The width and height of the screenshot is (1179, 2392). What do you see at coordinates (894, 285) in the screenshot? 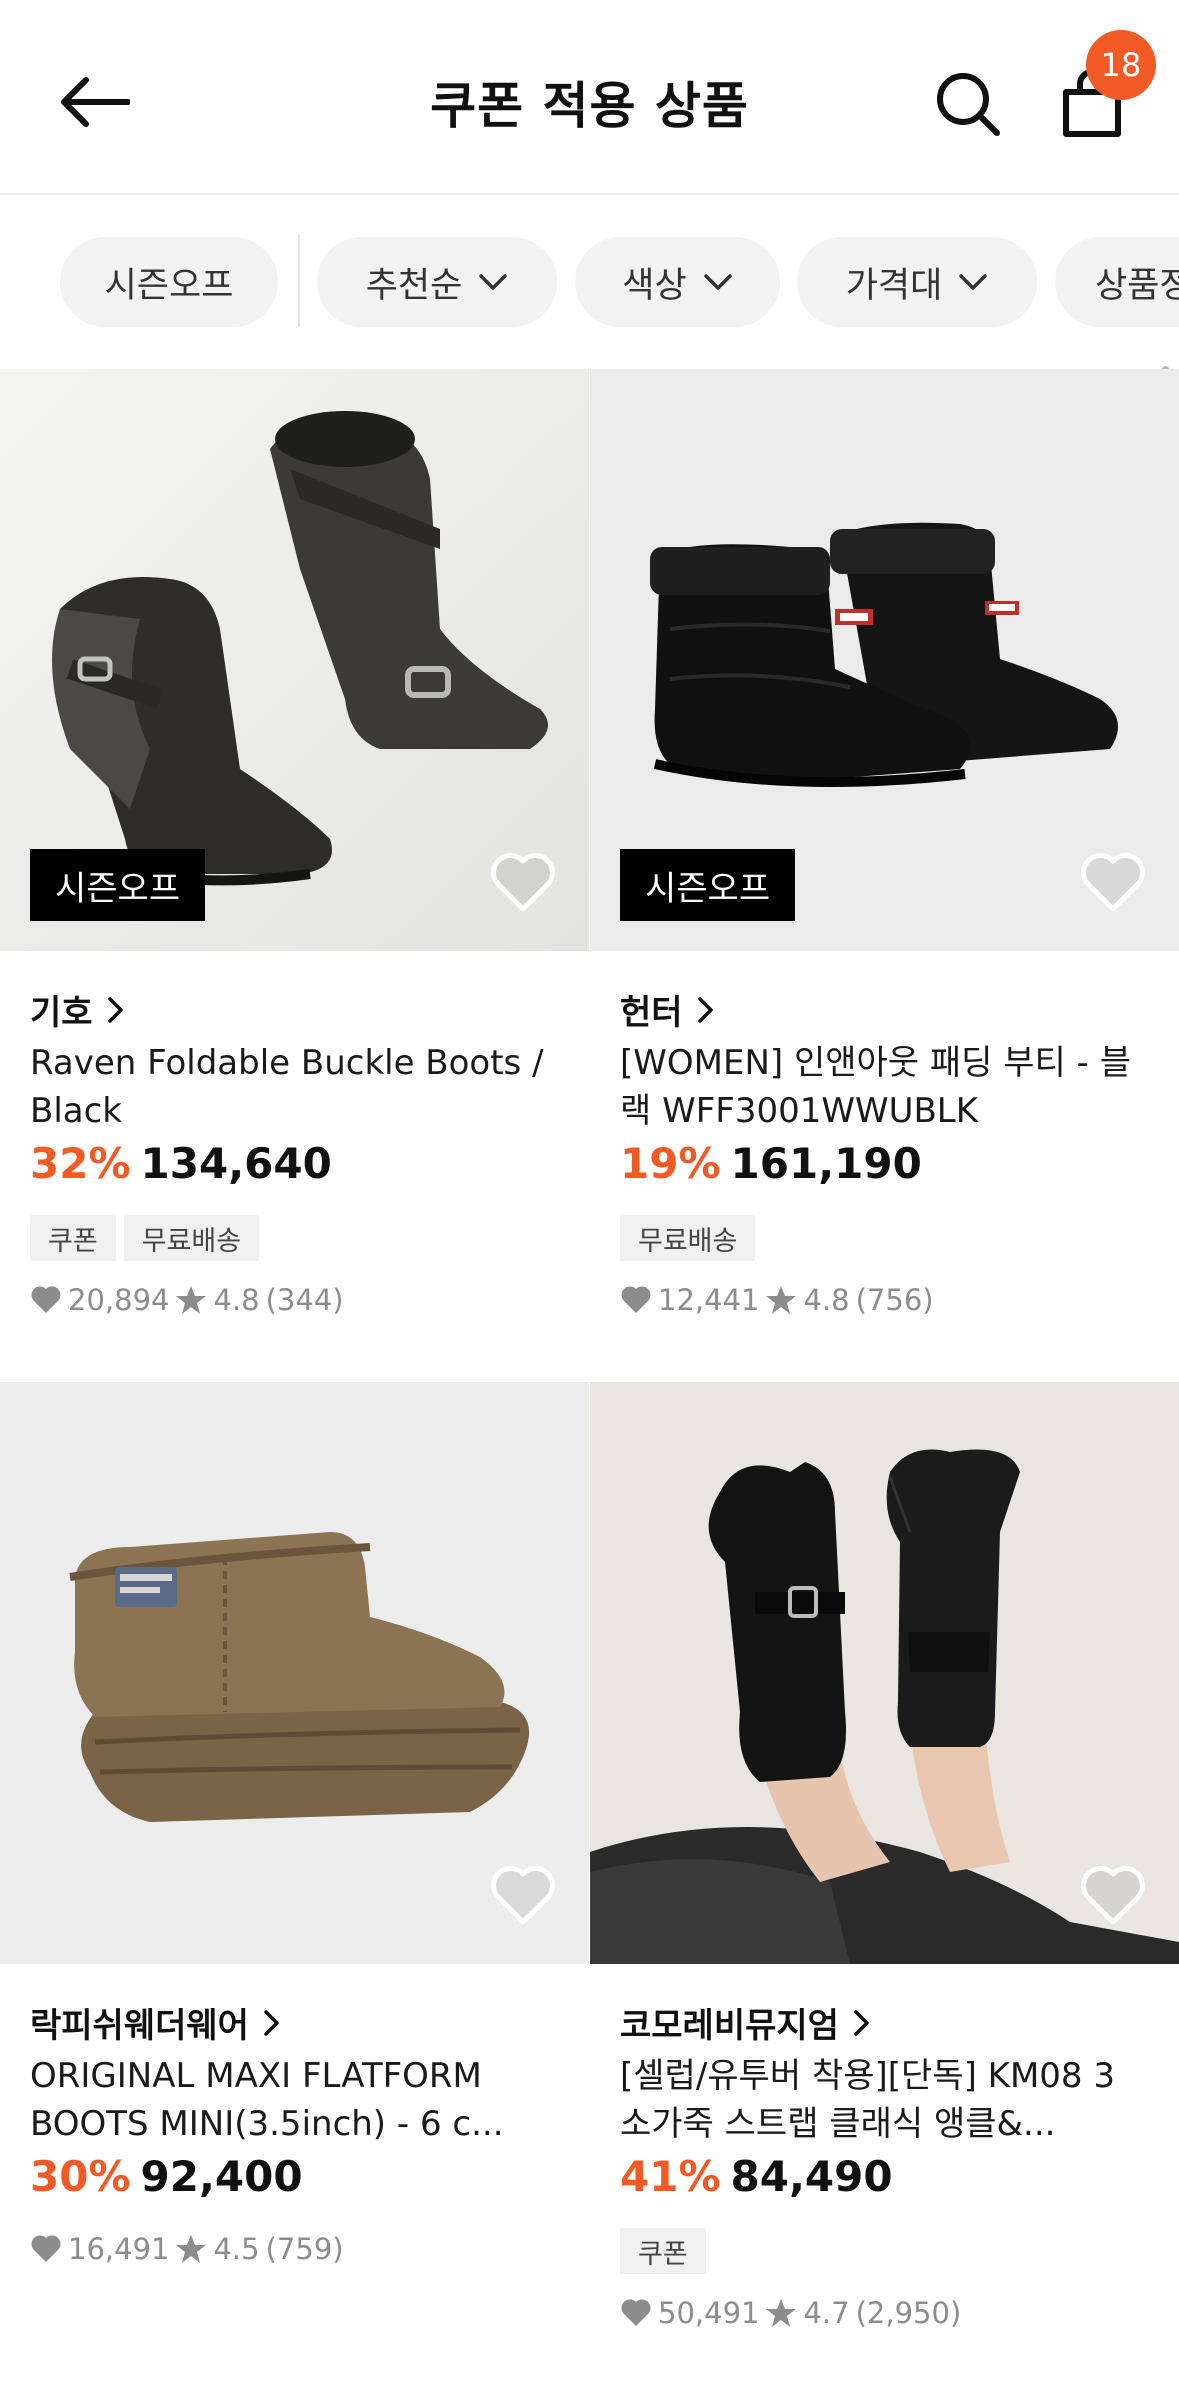
I see `filter-chip-label: 가격대` at bounding box center [894, 285].